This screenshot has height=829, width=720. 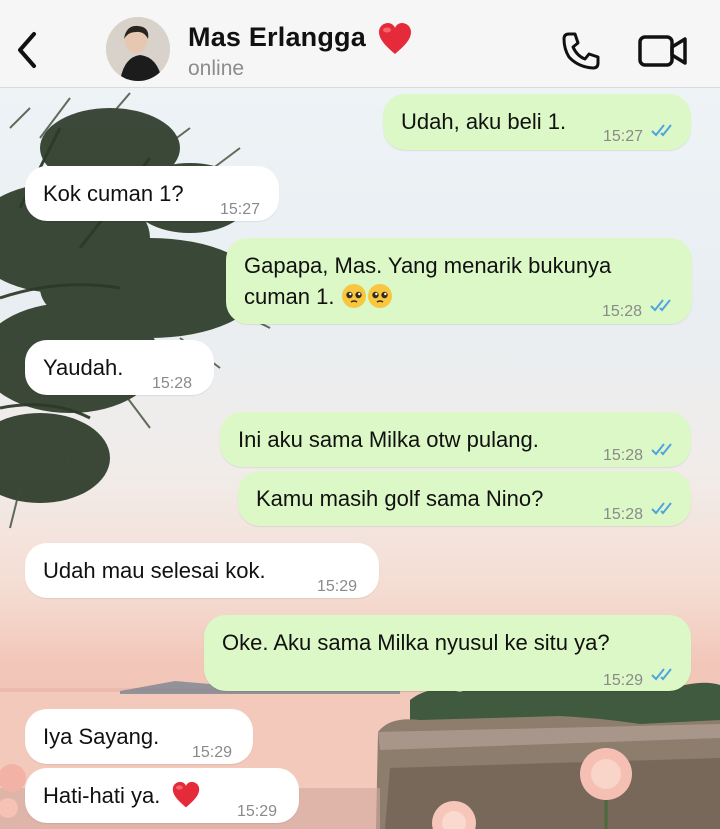 I want to click on chat-header: Mas Erlangga online, so click(x=360, y=44).